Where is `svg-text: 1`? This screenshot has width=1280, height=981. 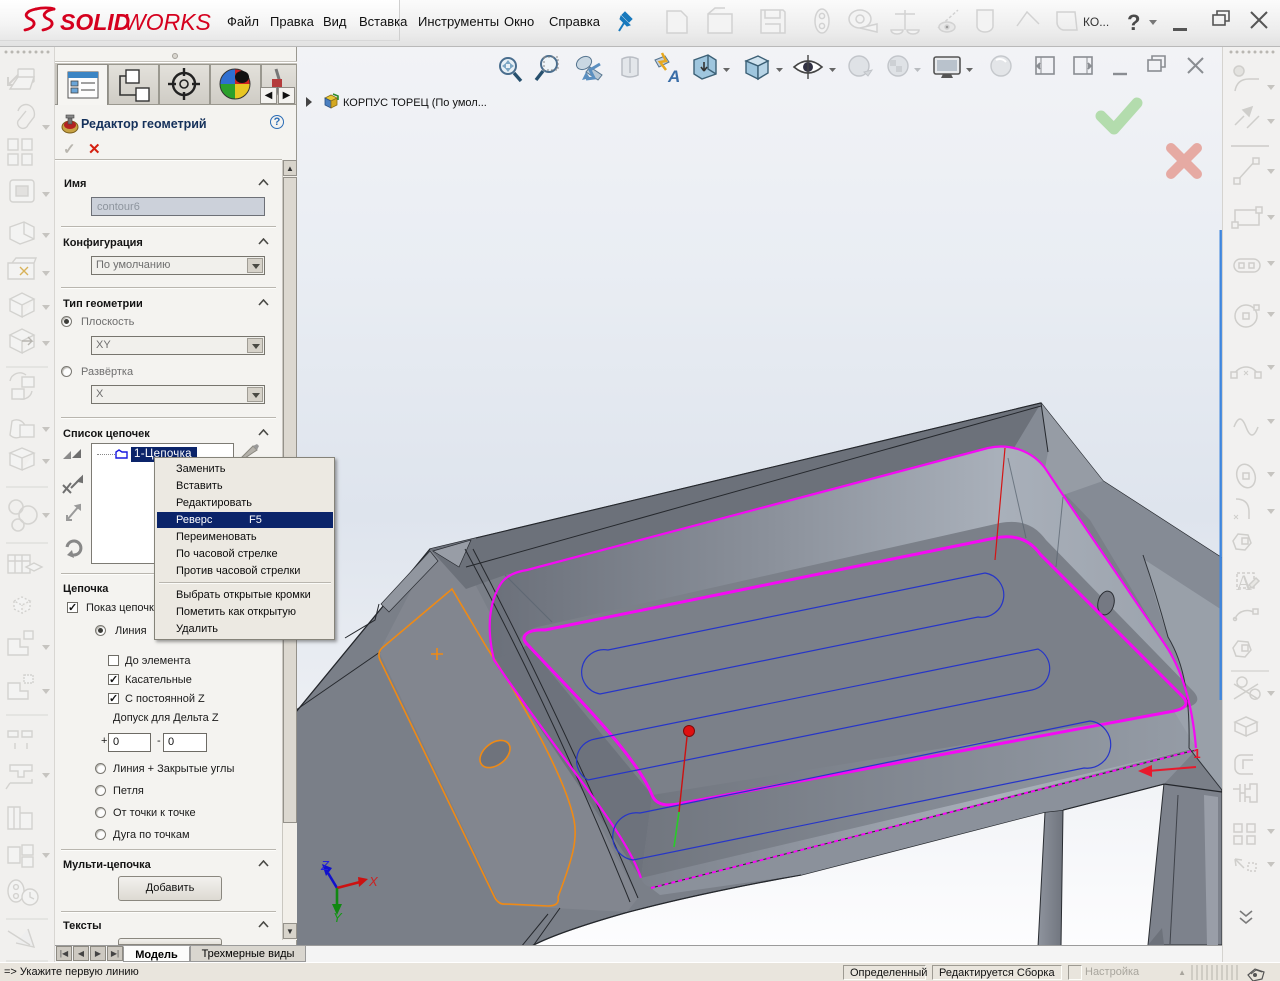
svg-text: 1 is located at coordinates (1196, 753).